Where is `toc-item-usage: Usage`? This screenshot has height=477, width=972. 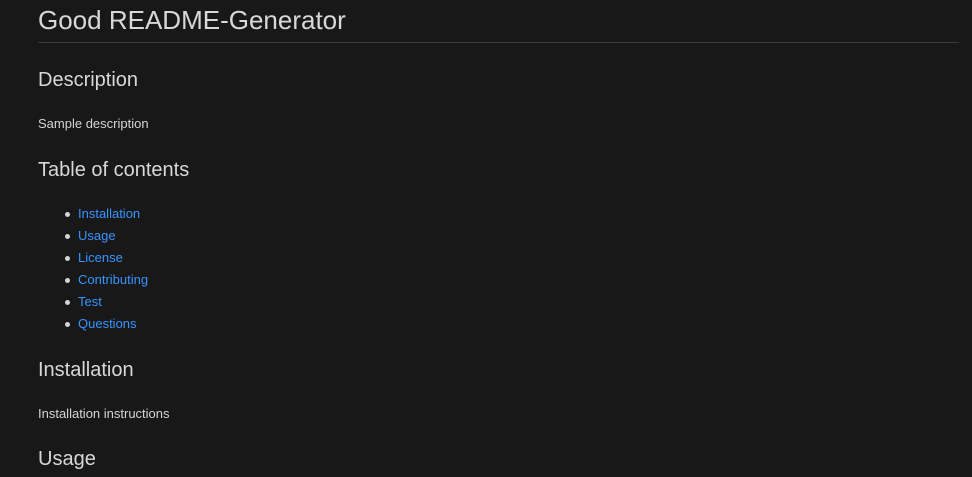 toc-item-usage: Usage is located at coordinates (106, 236).